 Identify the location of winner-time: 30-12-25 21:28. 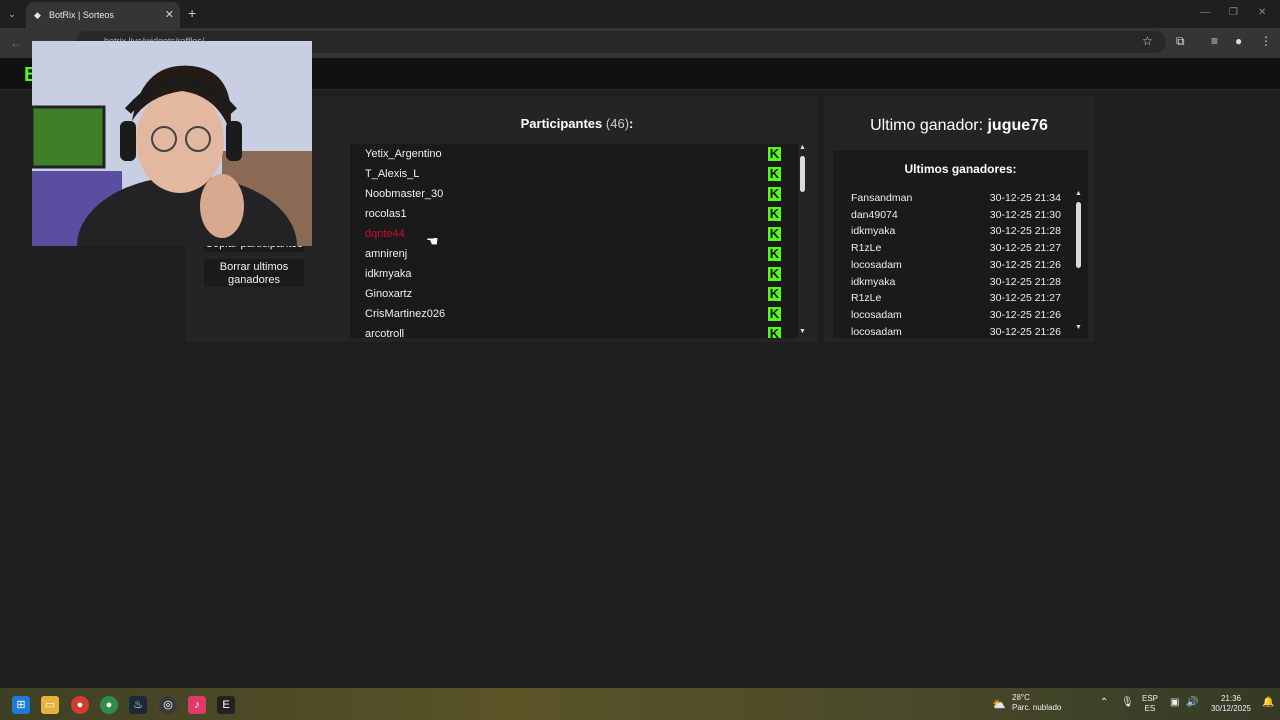
(1025, 231).